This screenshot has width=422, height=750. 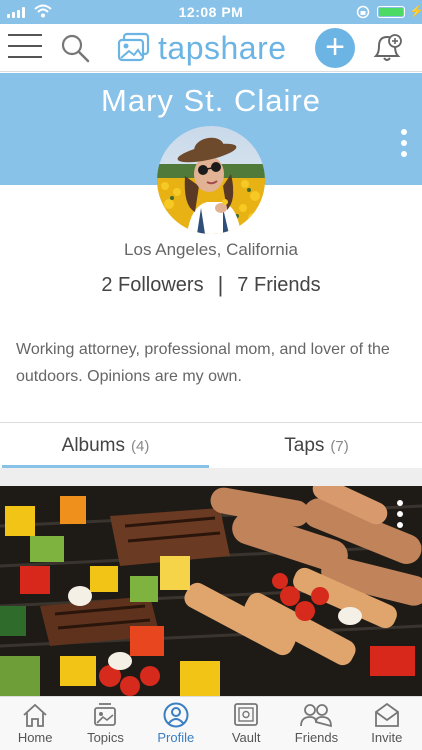 I want to click on bottom-tab-vault-label: Vault, so click(x=246, y=737).